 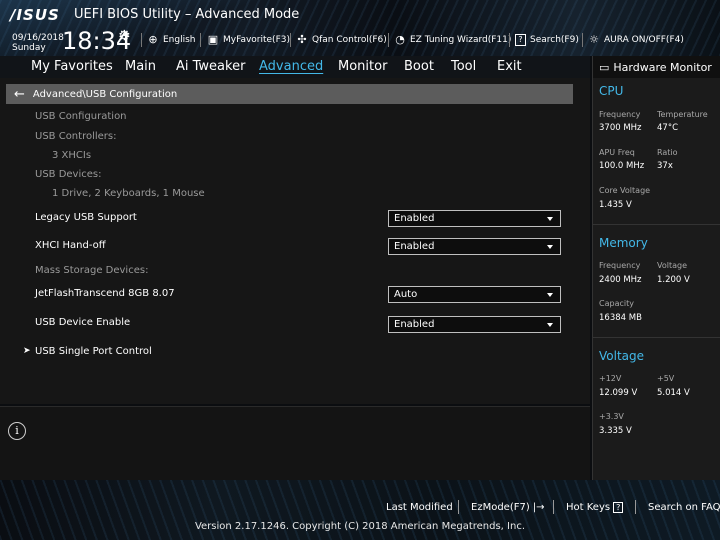 What do you see at coordinates (81, 116) in the screenshot?
I see `usb-config-heading: USB Configuration` at bounding box center [81, 116].